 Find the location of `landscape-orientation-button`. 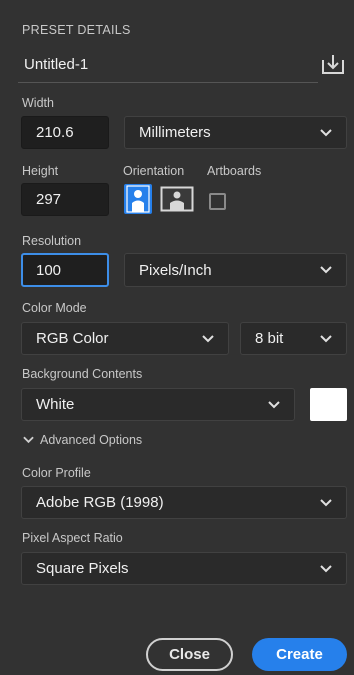

landscape-orientation-button is located at coordinates (177, 199).